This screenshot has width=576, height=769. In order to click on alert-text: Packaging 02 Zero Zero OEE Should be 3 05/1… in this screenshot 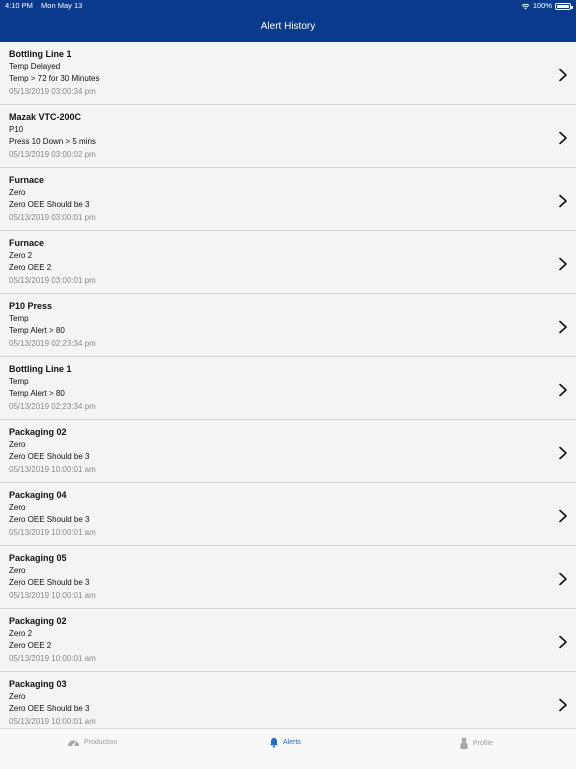, I will do `click(52, 451)`.